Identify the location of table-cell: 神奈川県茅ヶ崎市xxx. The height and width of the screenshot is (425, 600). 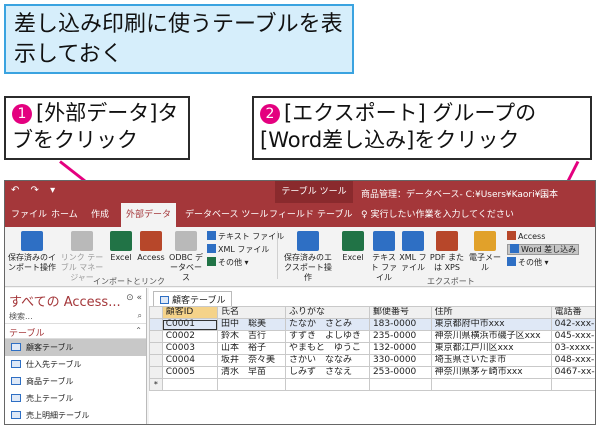
(491, 372).